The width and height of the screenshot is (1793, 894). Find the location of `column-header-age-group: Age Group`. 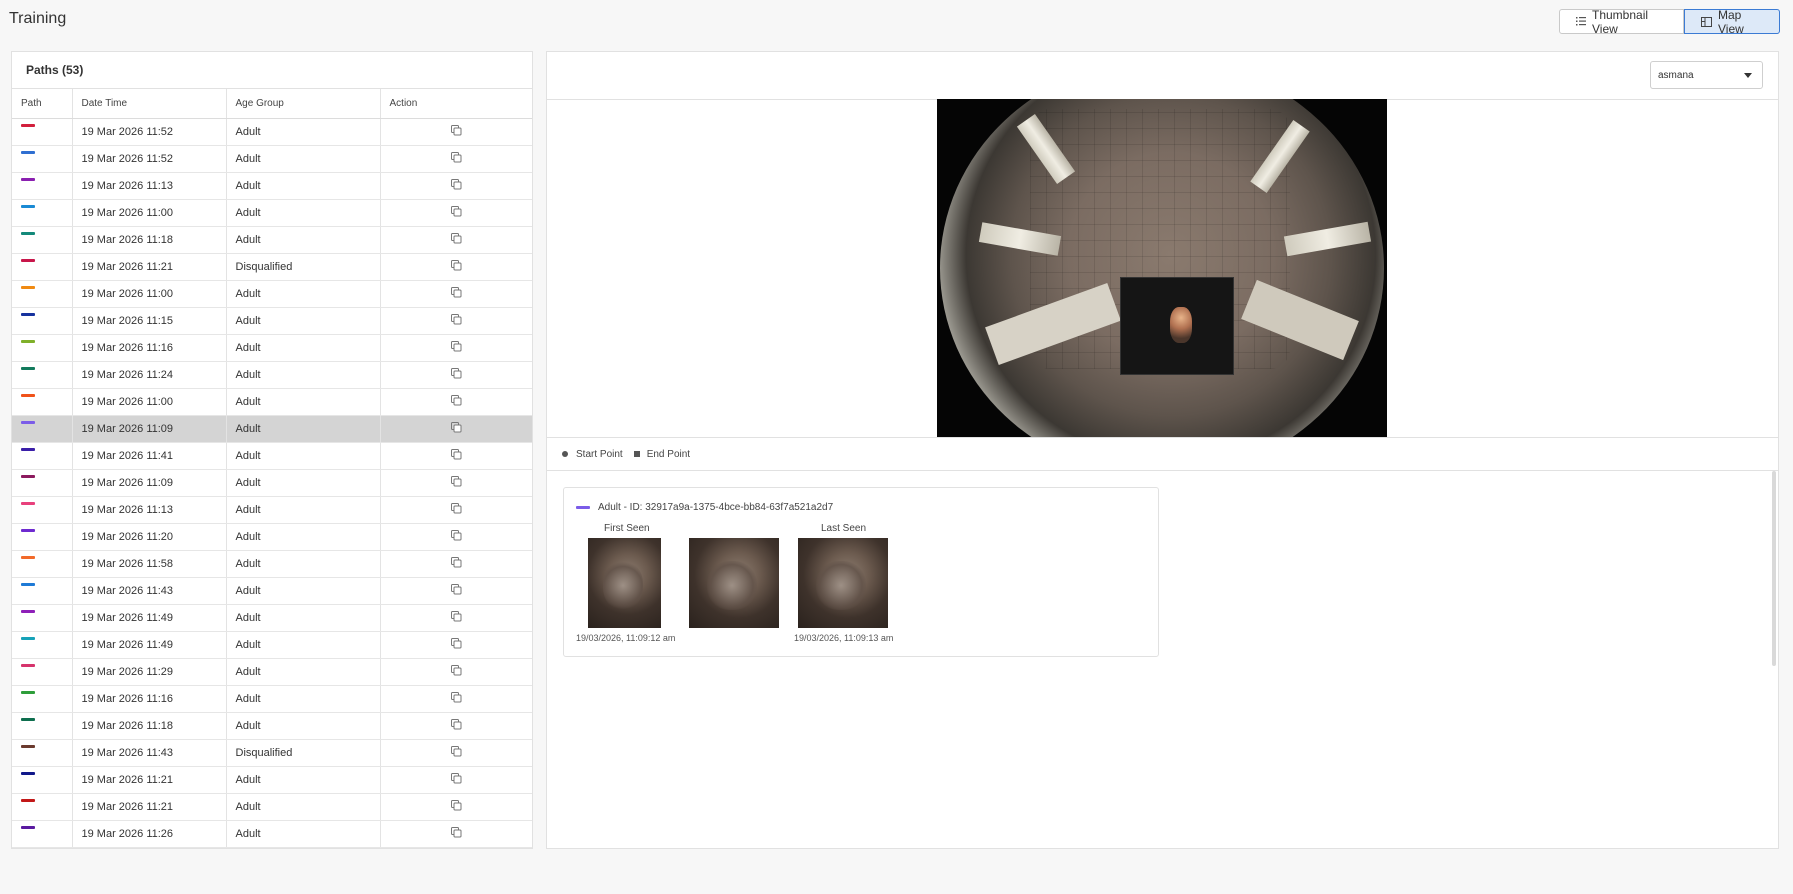

column-header-age-group: Age Group is located at coordinates (303, 104).